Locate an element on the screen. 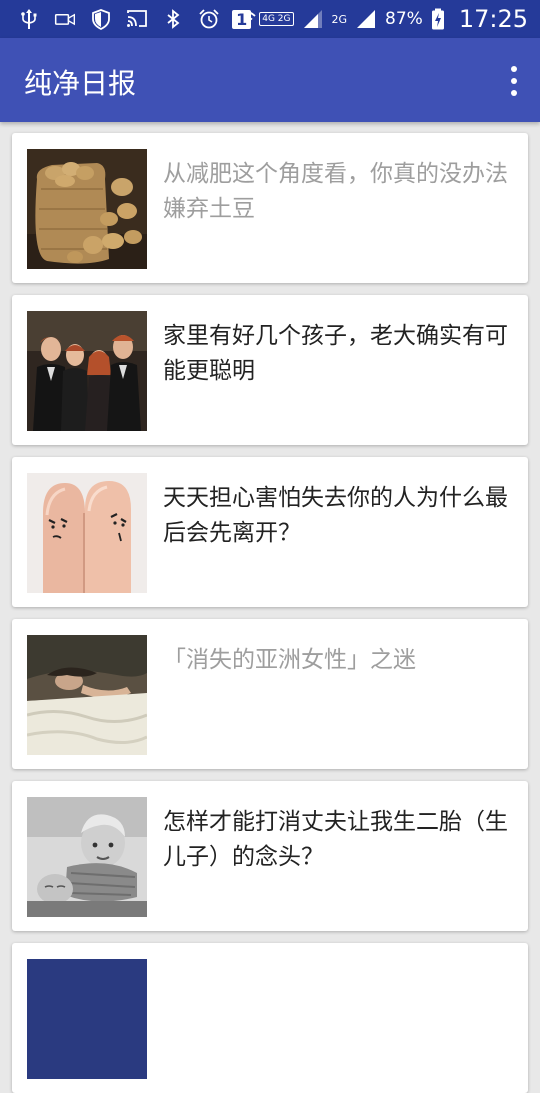  babies-photo is located at coordinates (87, 857).